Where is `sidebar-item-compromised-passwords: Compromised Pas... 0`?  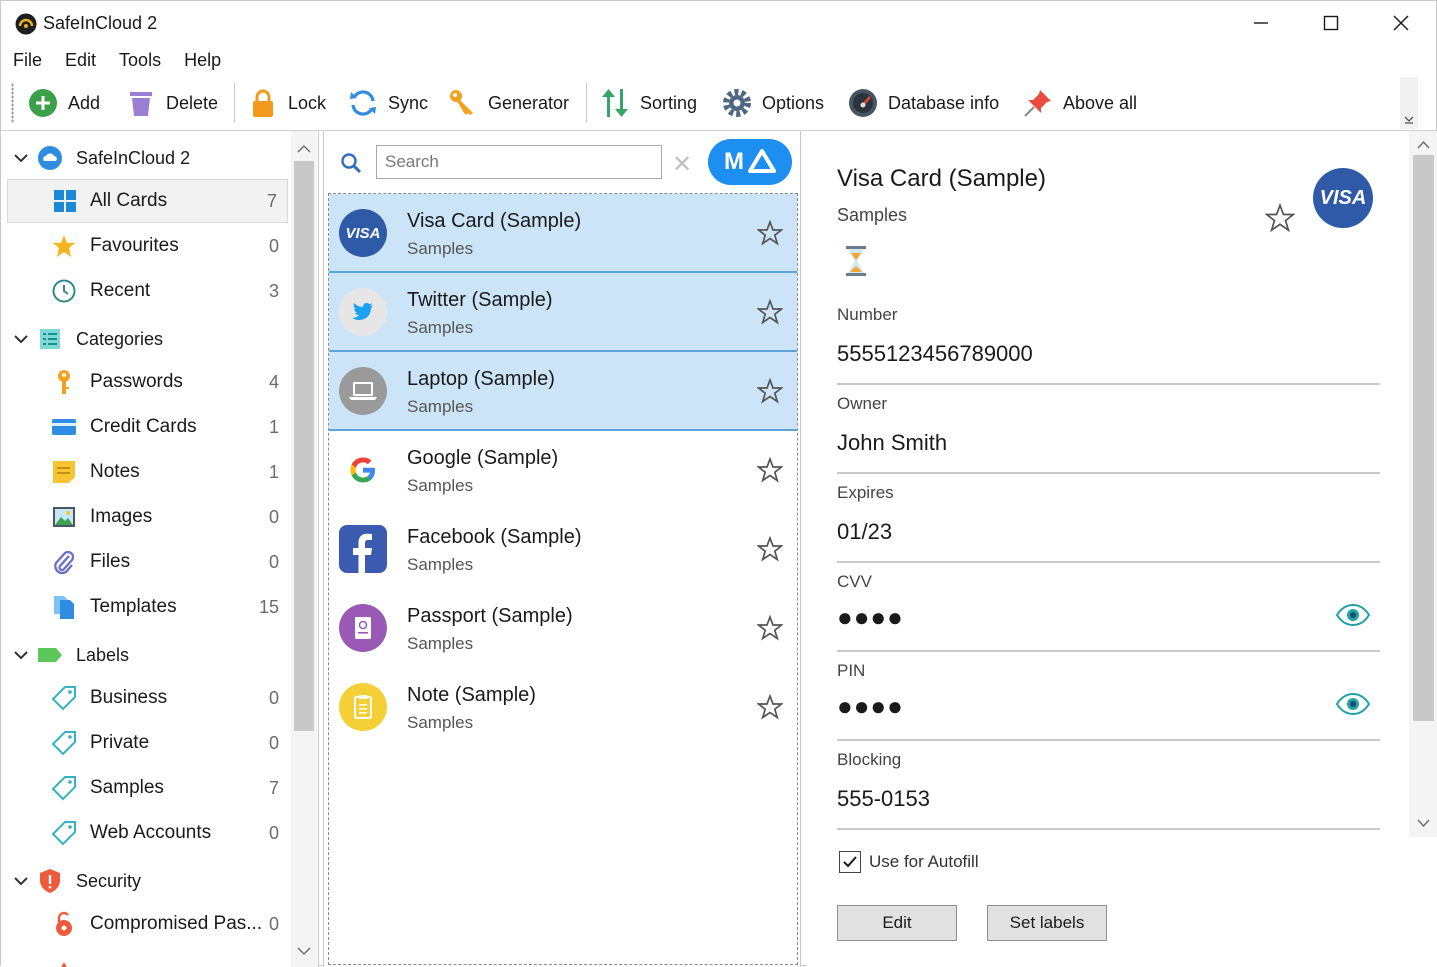
sidebar-item-compromised-passwords: Compromised Pas... 0 is located at coordinates (145, 924).